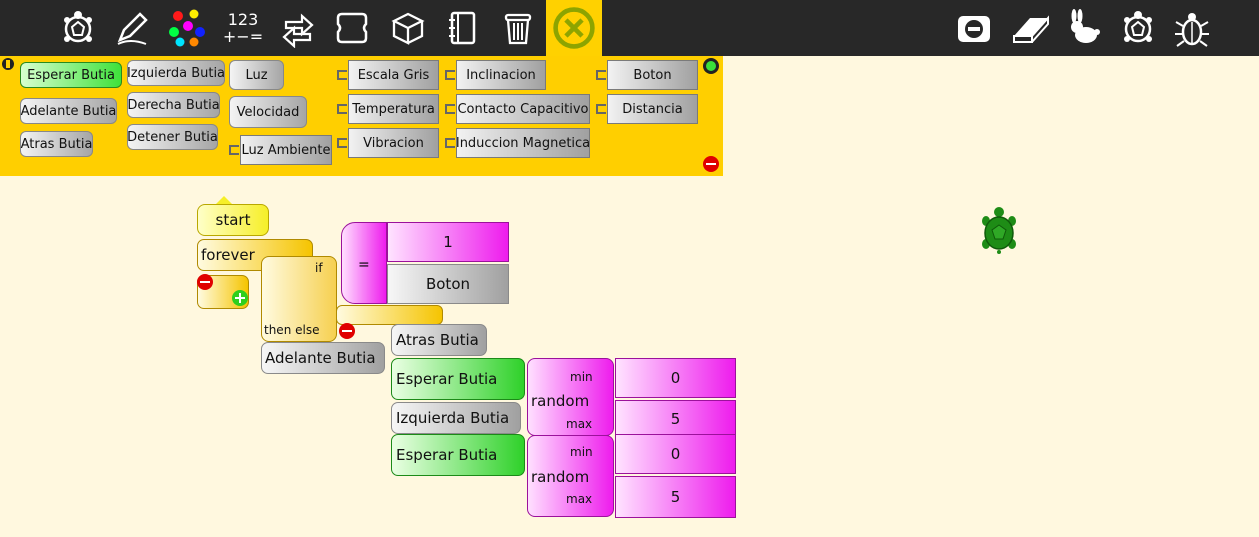 The height and width of the screenshot is (537, 1259). What do you see at coordinates (68, 111) in the screenshot?
I see `palette-adelante-butia: Adelante Butia` at bounding box center [68, 111].